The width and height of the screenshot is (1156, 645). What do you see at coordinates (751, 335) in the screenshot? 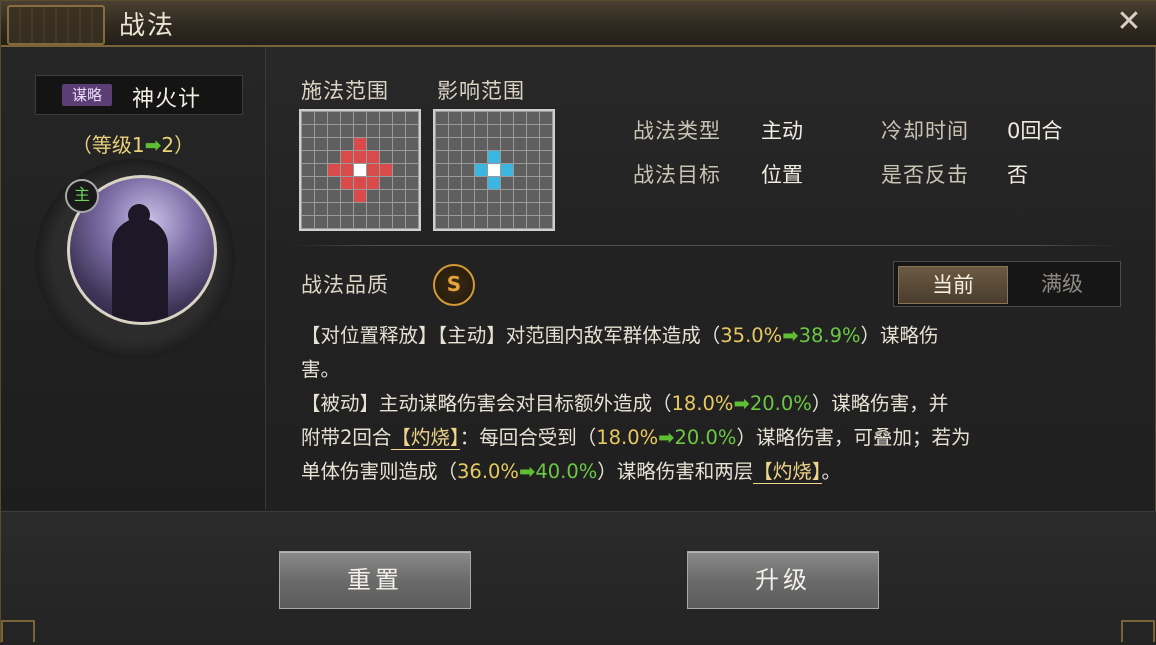
I see `value-current: 35.0%` at bounding box center [751, 335].